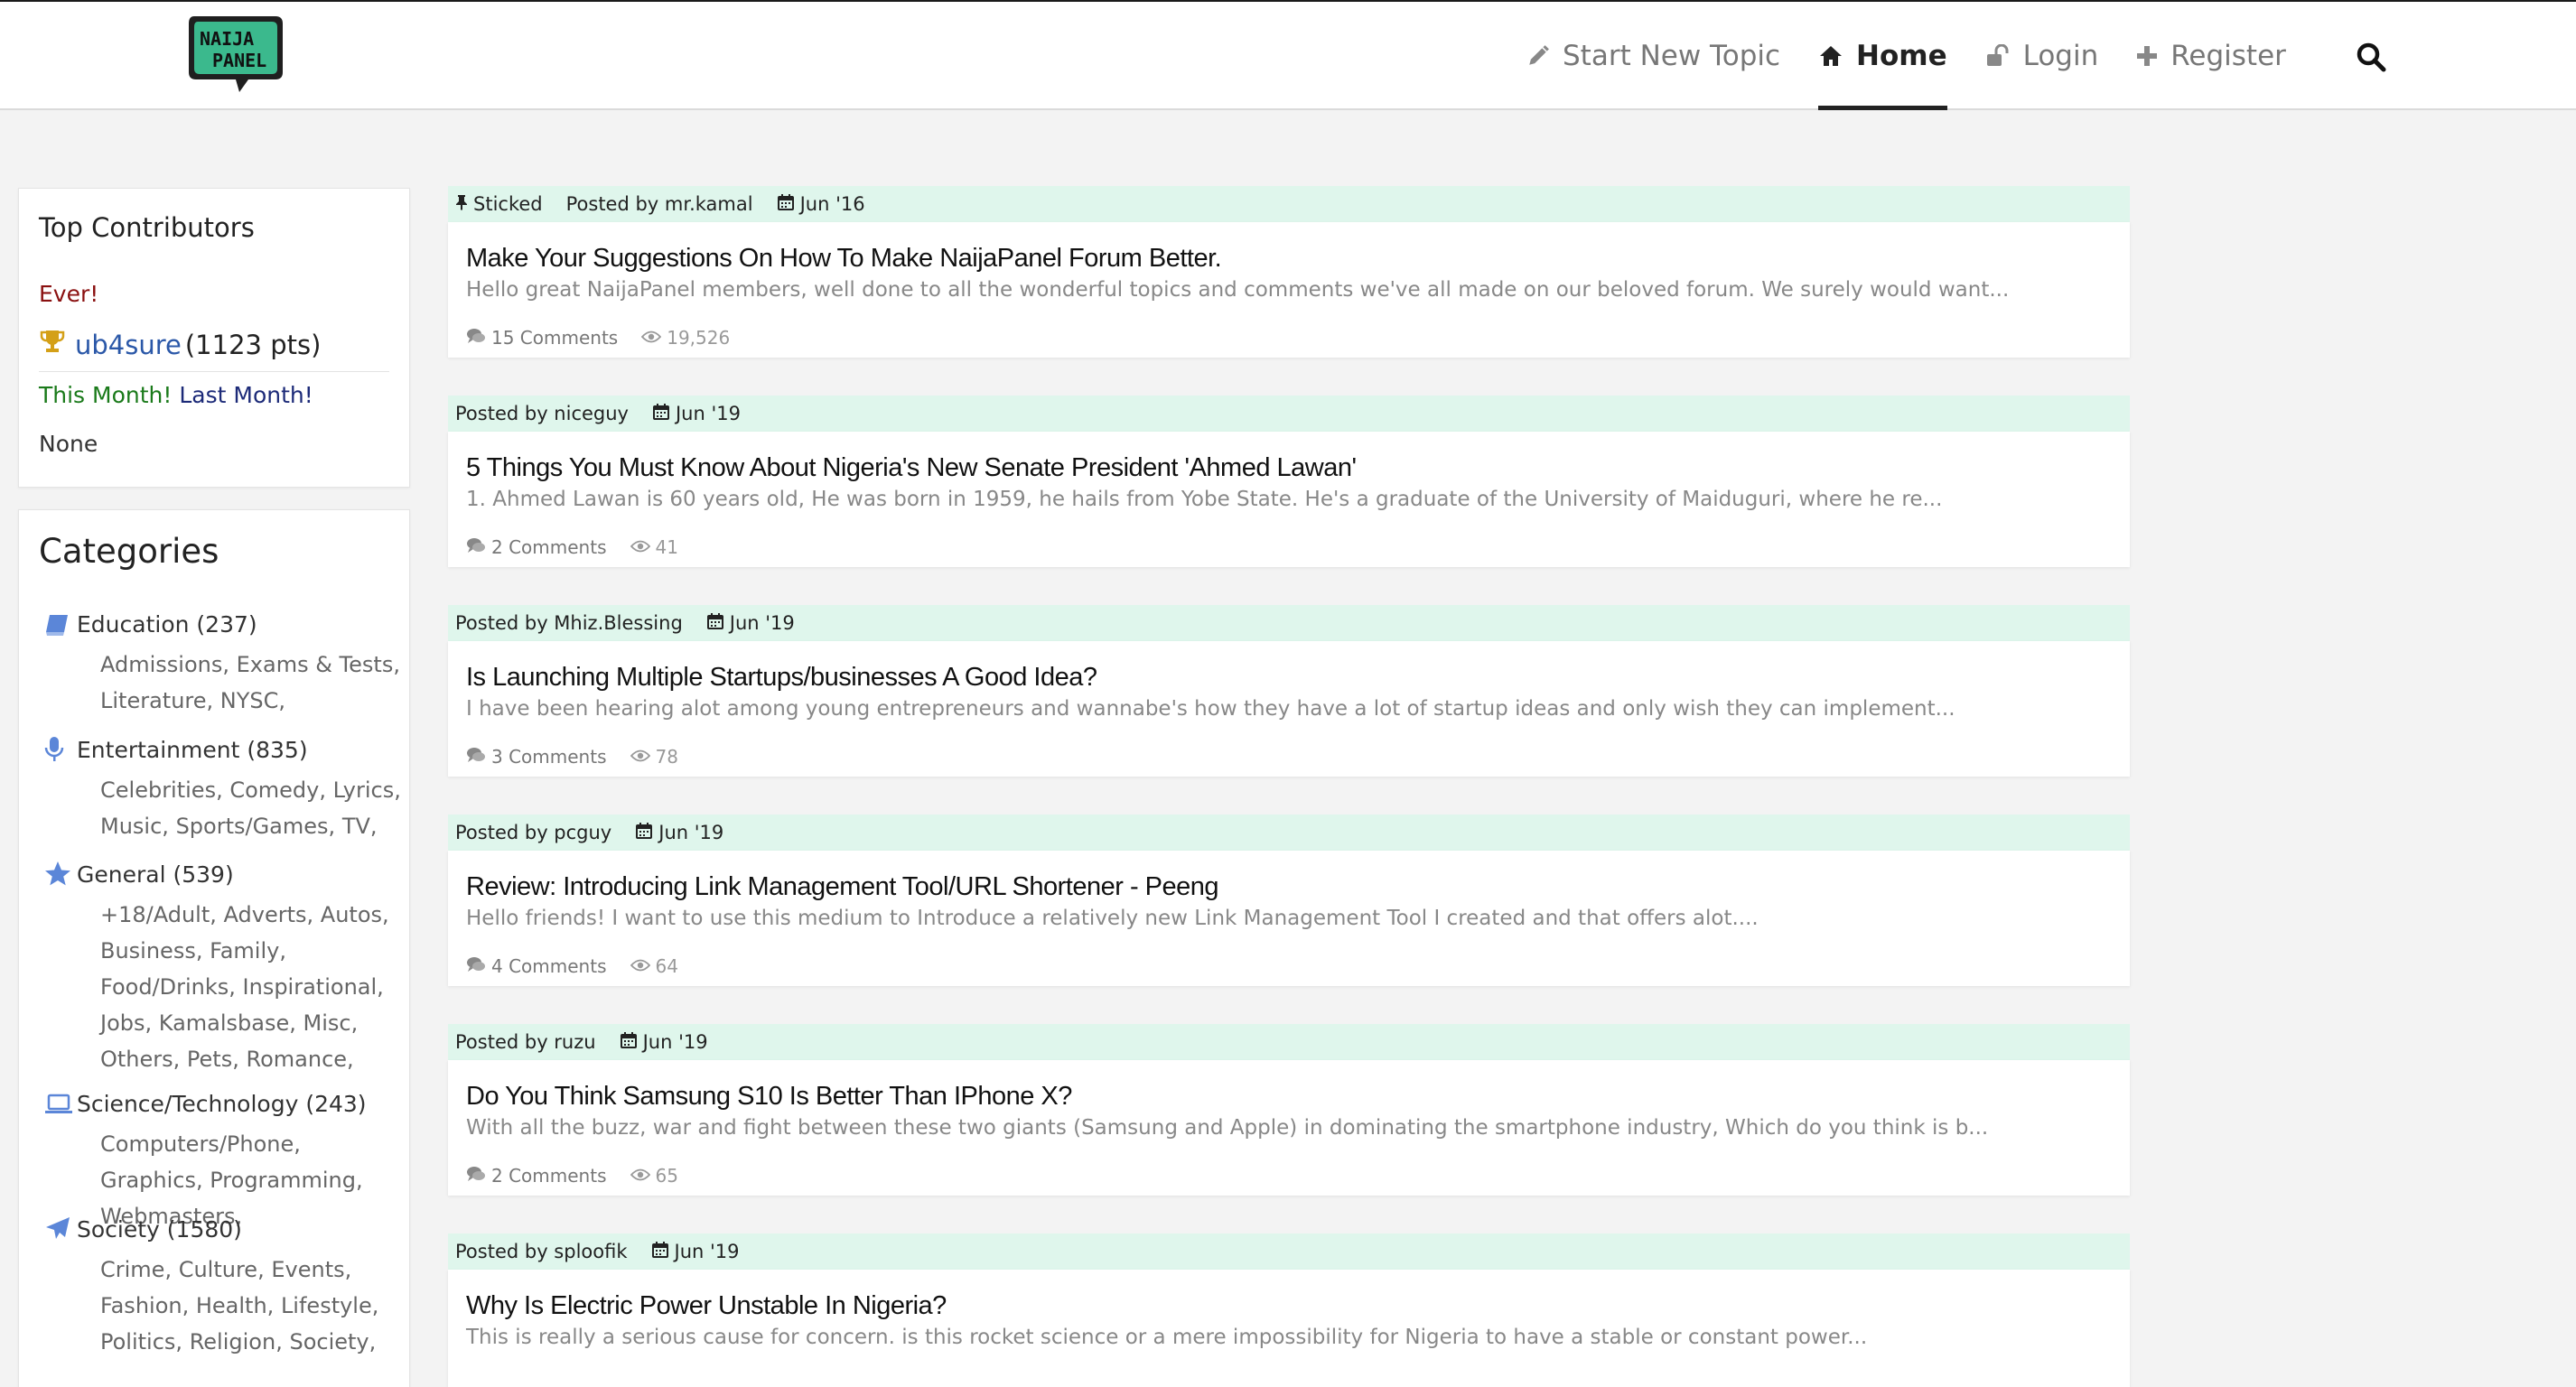 The width and height of the screenshot is (2576, 1387). What do you see at coordinates (821, 204) in the screenshot?
I see `post-date: Jun '16` at bounding box center [821, 204].